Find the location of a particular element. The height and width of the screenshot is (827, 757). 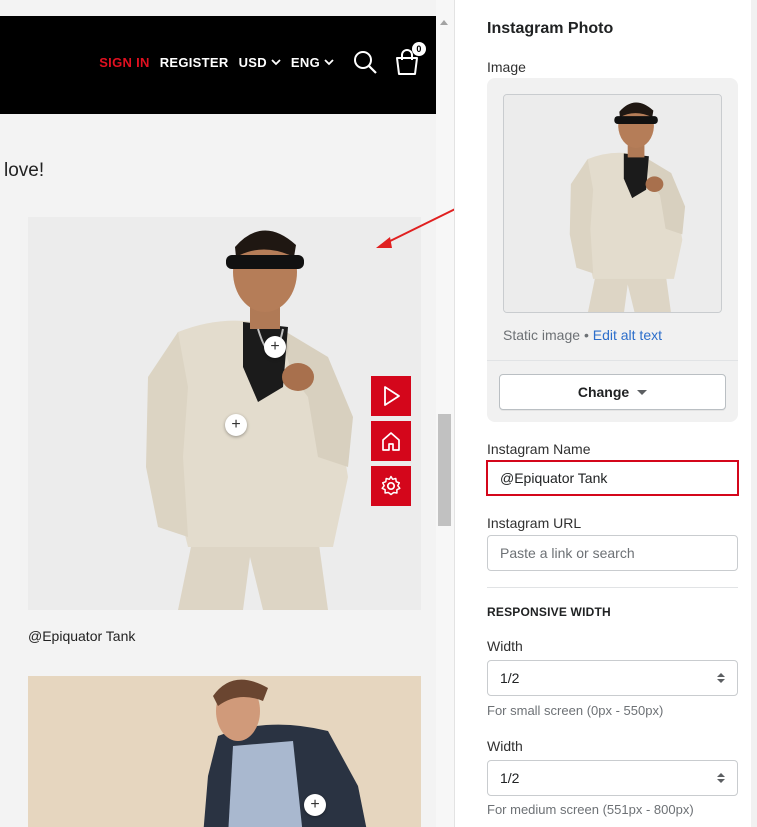

caret-down-icon is located at coordinates (642, 392).